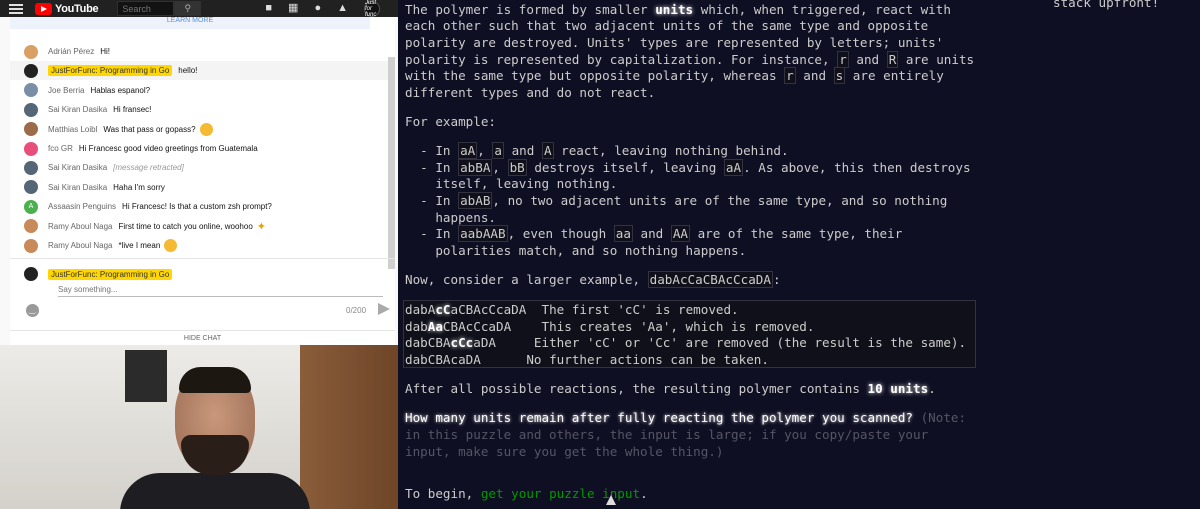 The image size is (1200, 509). I want to click on chat-text: Haha I'm sorry, so click(139, 187).